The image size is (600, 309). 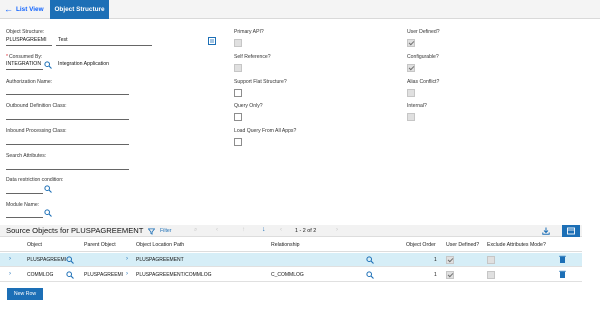 What do you see at coordinates (104, 45) in the screenshot?
I see `description-underline` at bounding box center [104, 45].